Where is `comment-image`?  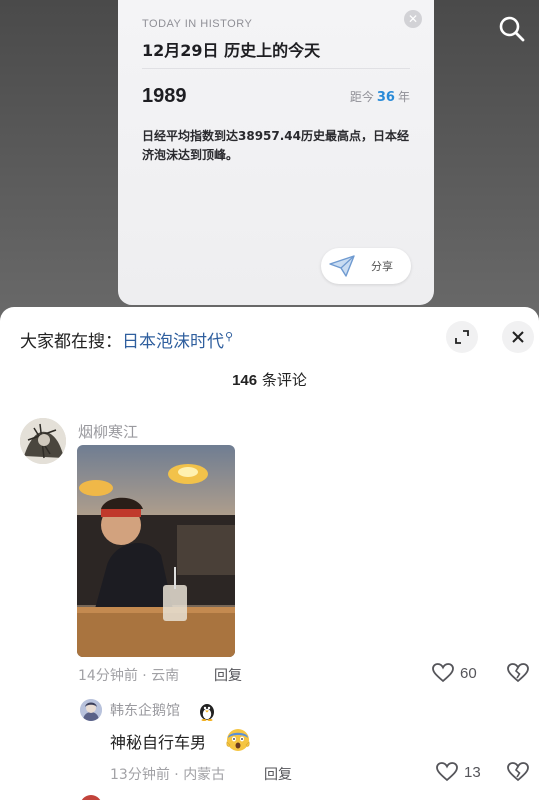 comment-image is located at coordinates (156, 551).